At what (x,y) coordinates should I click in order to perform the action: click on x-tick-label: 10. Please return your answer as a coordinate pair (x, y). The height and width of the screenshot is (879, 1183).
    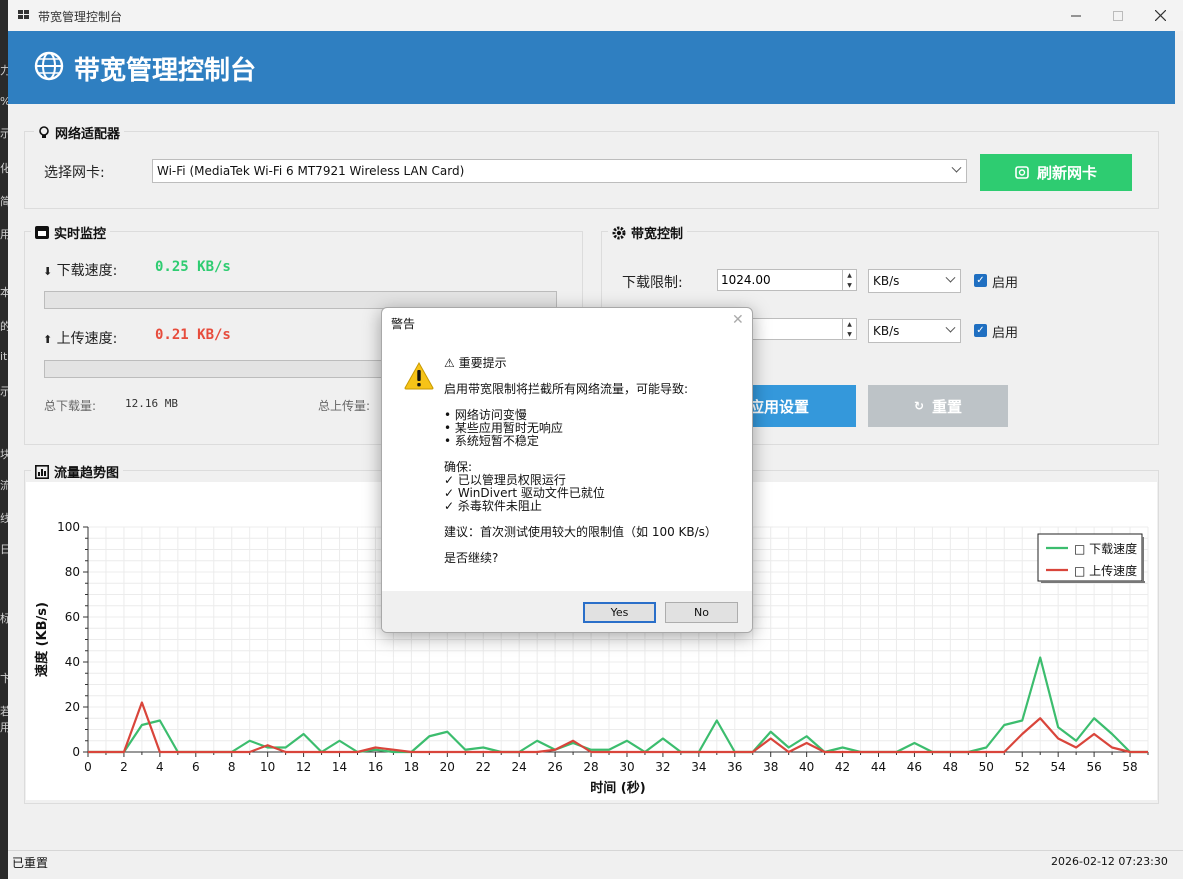
    Looking at the image, I should click on (267, 767).